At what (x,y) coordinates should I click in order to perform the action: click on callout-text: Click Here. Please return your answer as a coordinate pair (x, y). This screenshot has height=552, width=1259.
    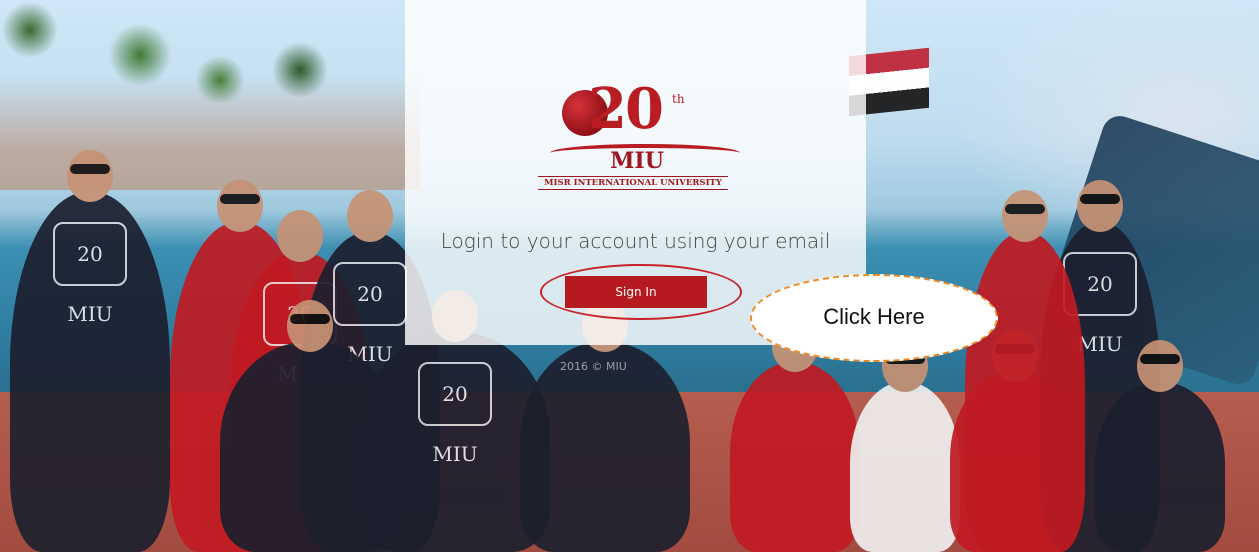
    Looking at the image, I should click on (874, 316).